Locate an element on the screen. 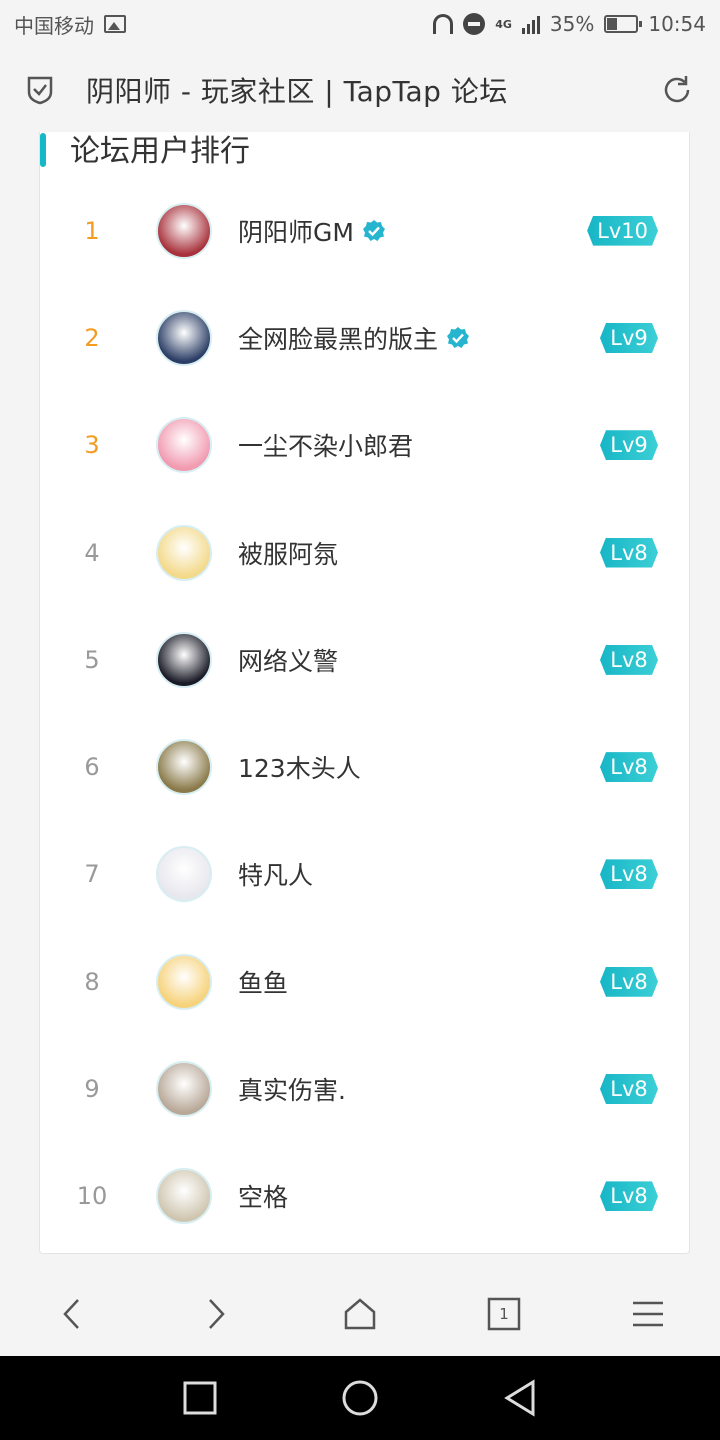 This screenshot has height=1440, width=720. tab-count: 1 is located at coordinates (504, 1314).